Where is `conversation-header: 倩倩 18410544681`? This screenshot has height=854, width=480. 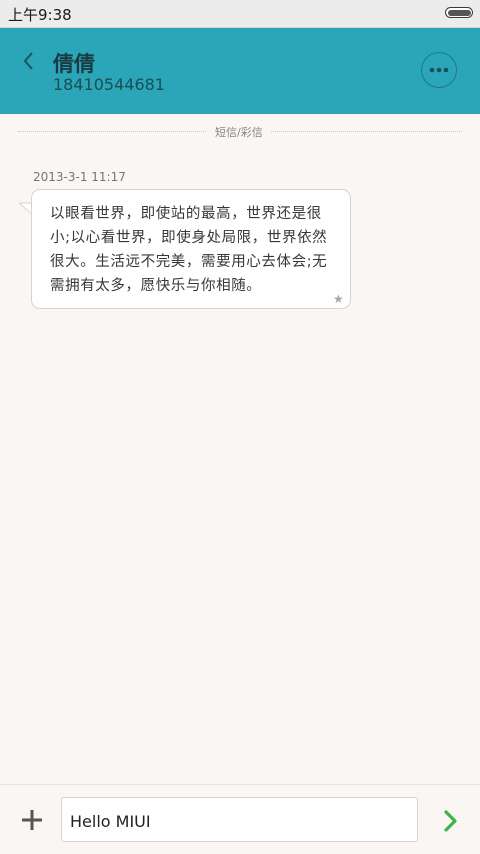
conversation-header: 倩倩 18410544681 is located at coordinates (240, 71).